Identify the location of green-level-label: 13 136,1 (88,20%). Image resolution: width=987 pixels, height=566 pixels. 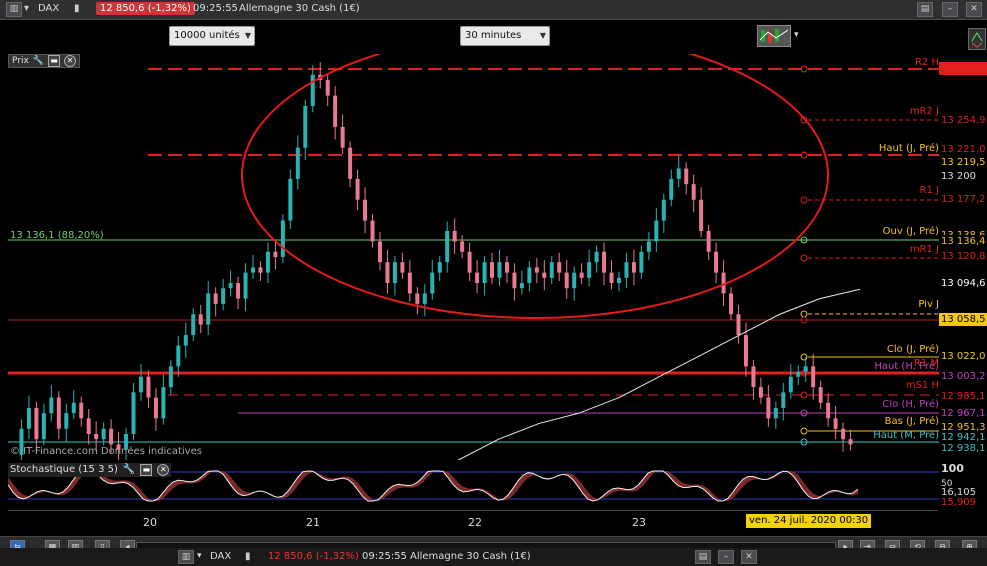
(57, 235).